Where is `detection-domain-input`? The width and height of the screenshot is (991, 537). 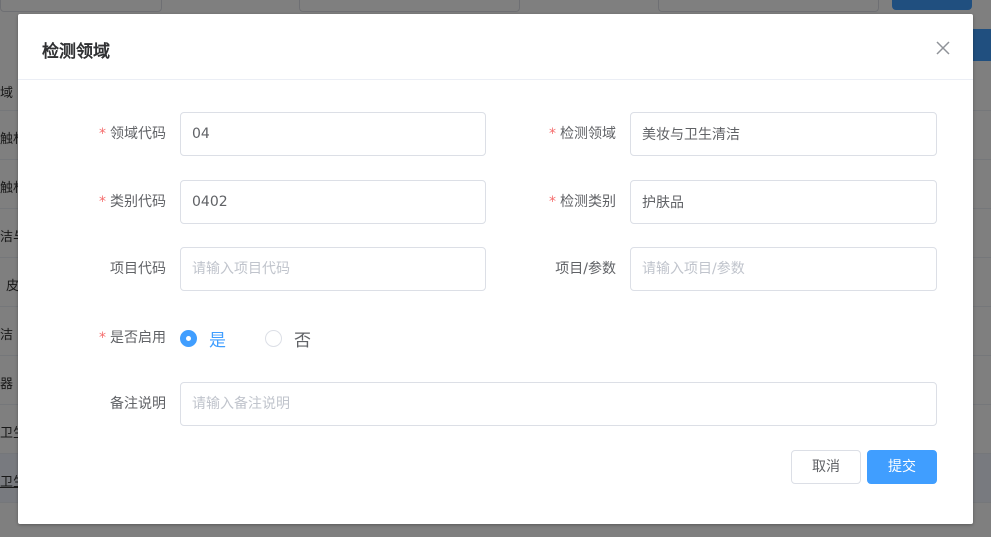 detection-domain-input is located at coordinates (783, 134).